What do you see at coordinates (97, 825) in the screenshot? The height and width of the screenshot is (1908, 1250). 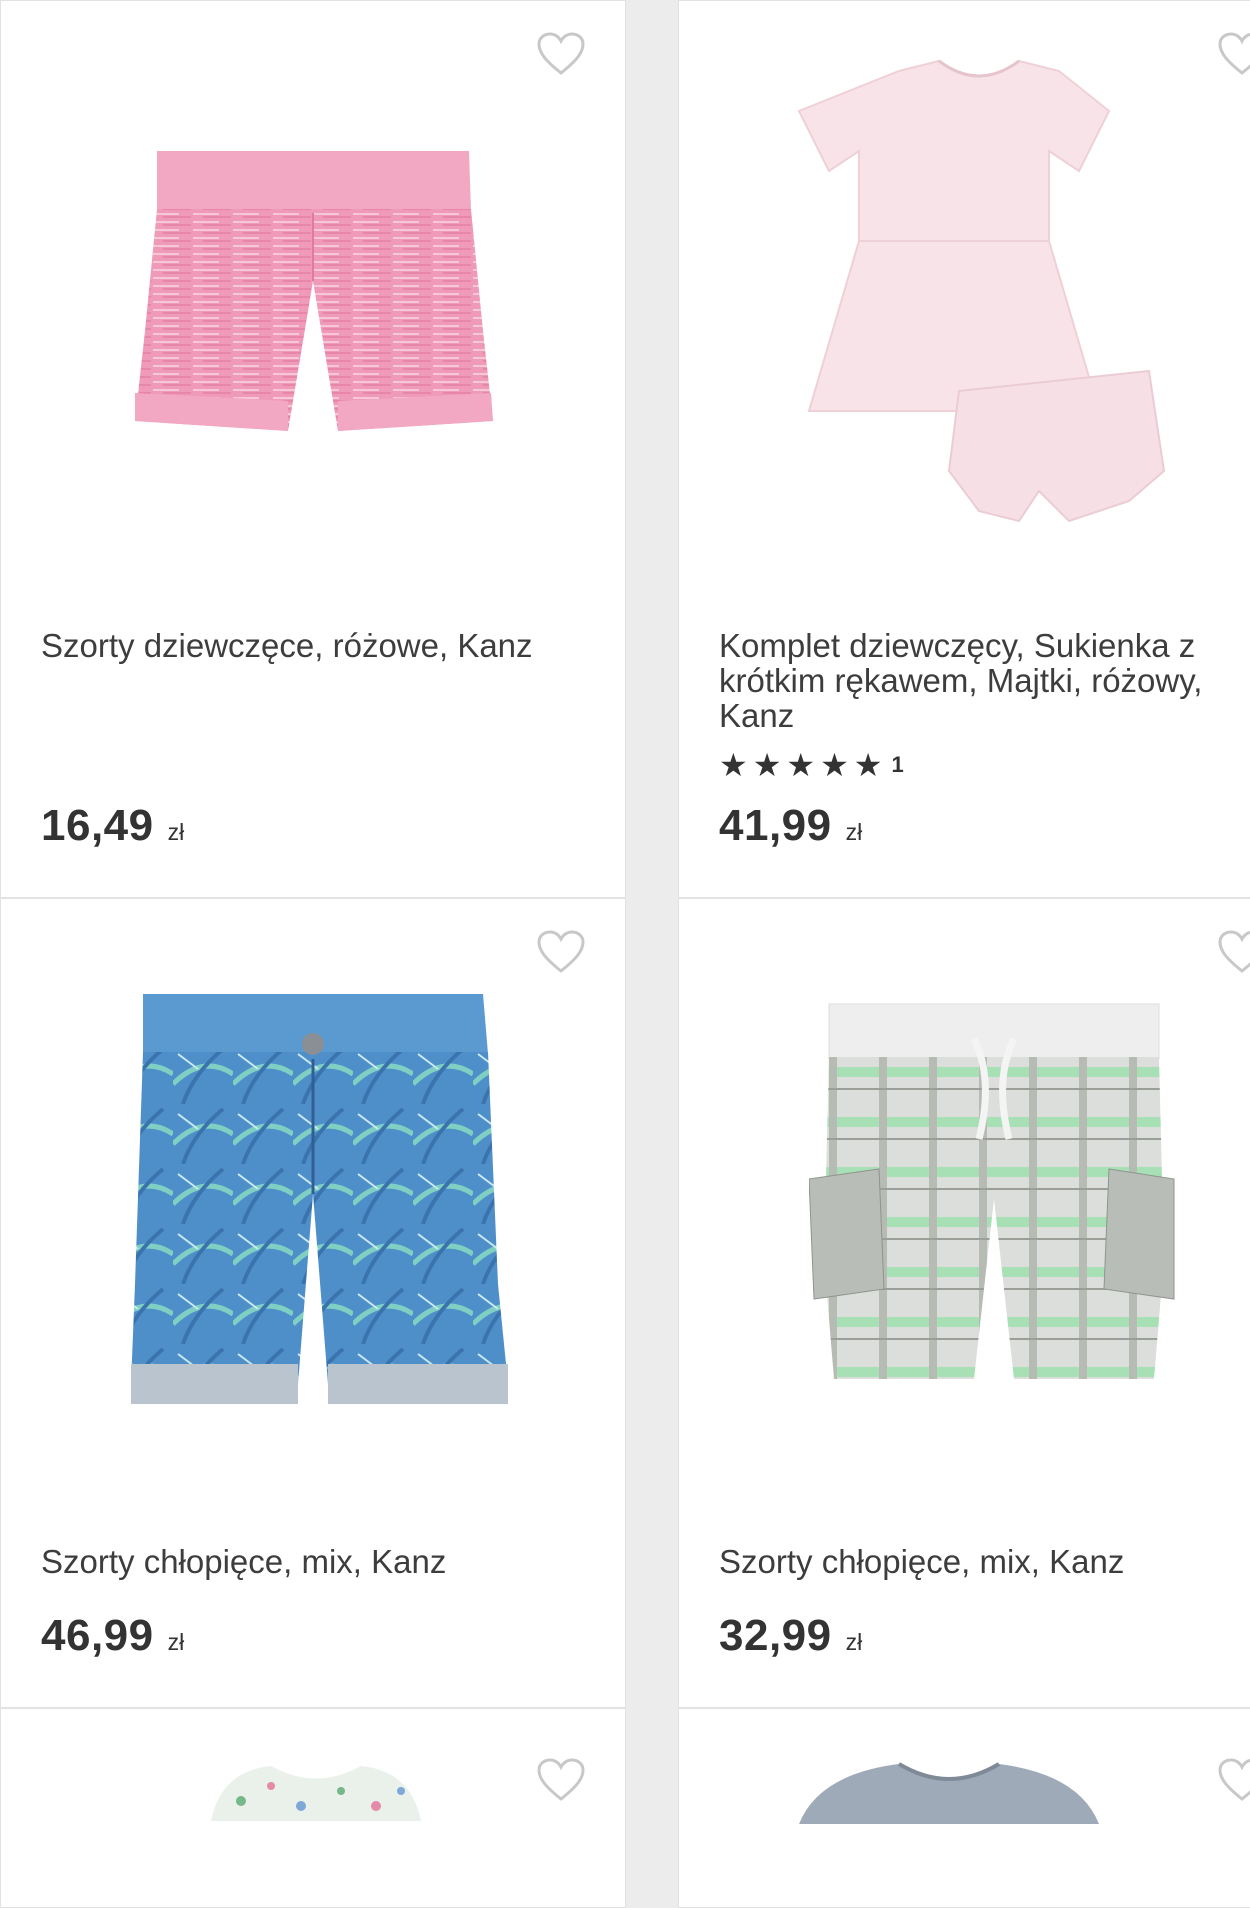 I see `price-value: 16,49` at bounding box center [97, 825].